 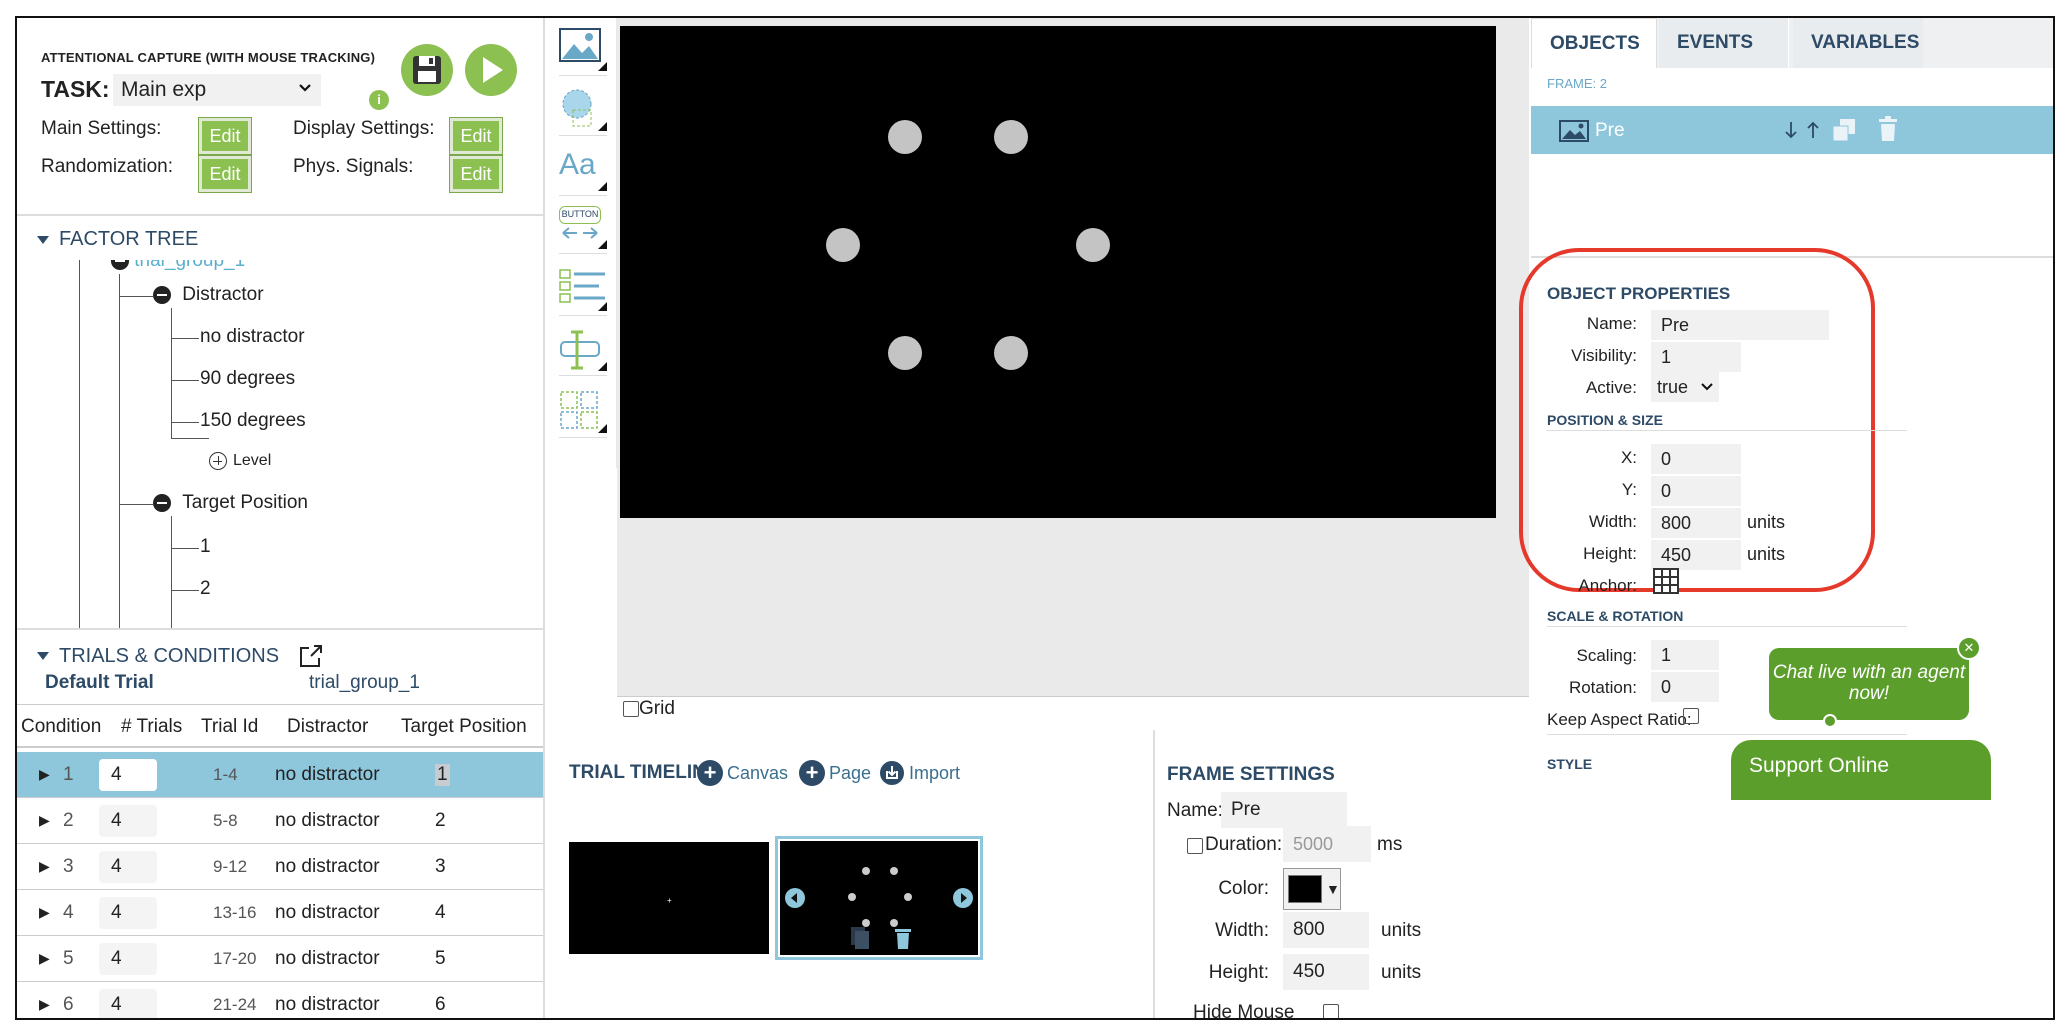 What do you see at coordinates (1844, 130) in the screenshot?
I see `duplicate-icon` at bounding box center [1844, 130].